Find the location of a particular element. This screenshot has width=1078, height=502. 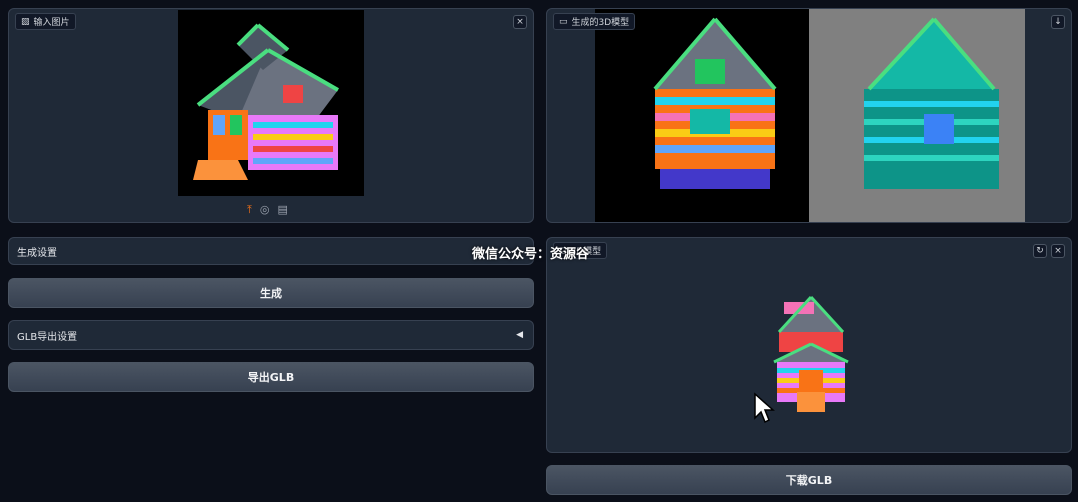

upload-icon: ⤒ is located at coordinates (249, 210).